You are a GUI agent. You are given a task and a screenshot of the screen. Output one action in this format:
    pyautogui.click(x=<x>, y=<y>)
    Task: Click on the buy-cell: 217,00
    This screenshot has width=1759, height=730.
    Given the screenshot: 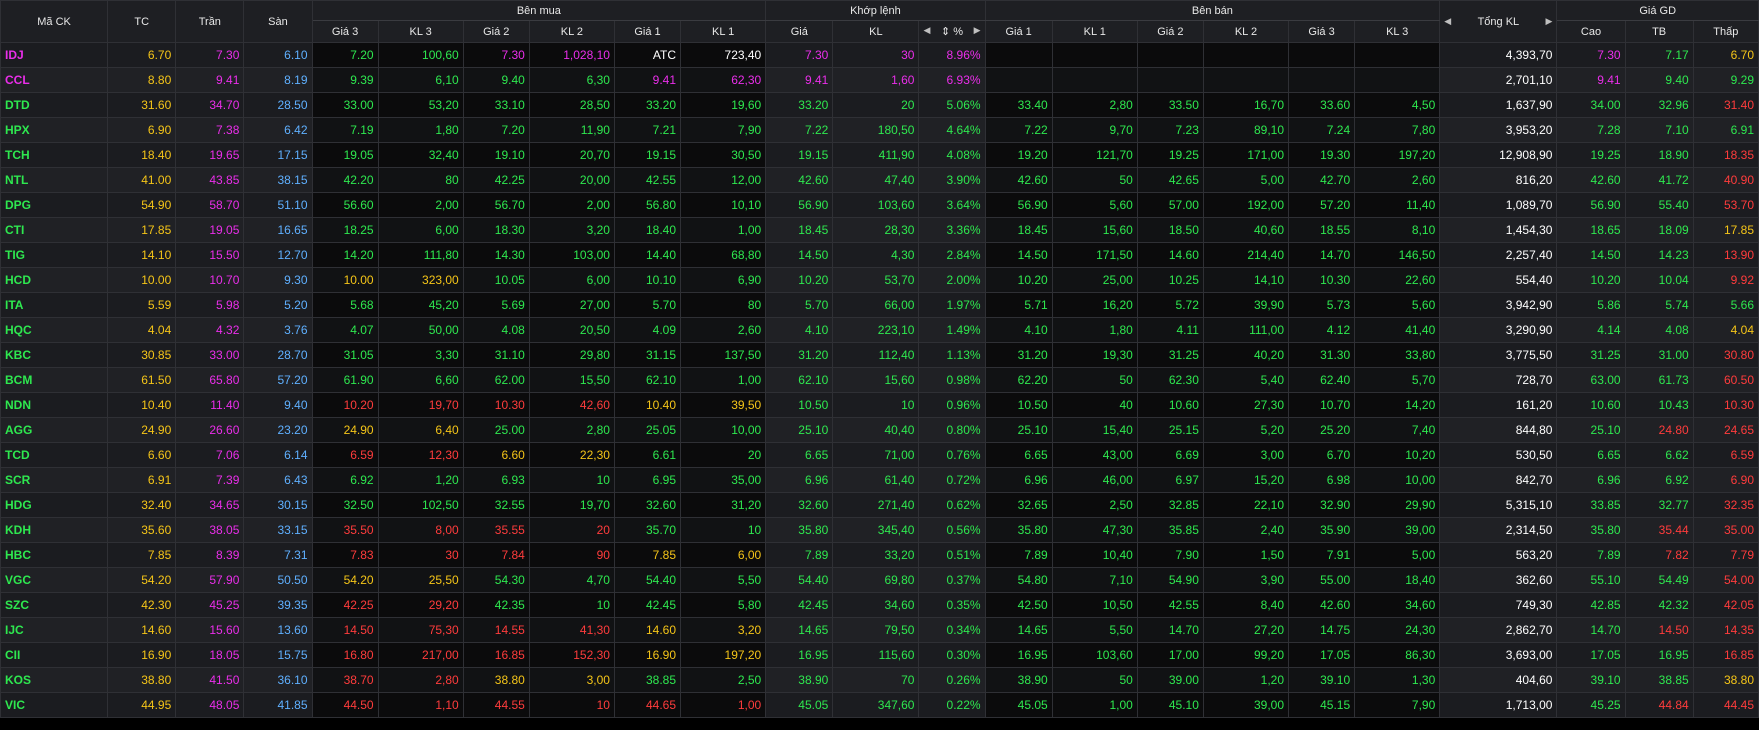 What is the action you would take?
    pyautogui.click(x=420, y=655)
    